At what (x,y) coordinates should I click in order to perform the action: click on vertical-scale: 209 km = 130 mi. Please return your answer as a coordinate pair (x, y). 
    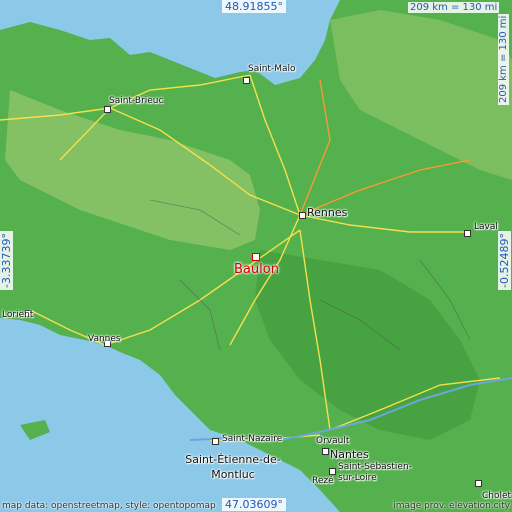
    Looking at the image, I should click on (503, 59).